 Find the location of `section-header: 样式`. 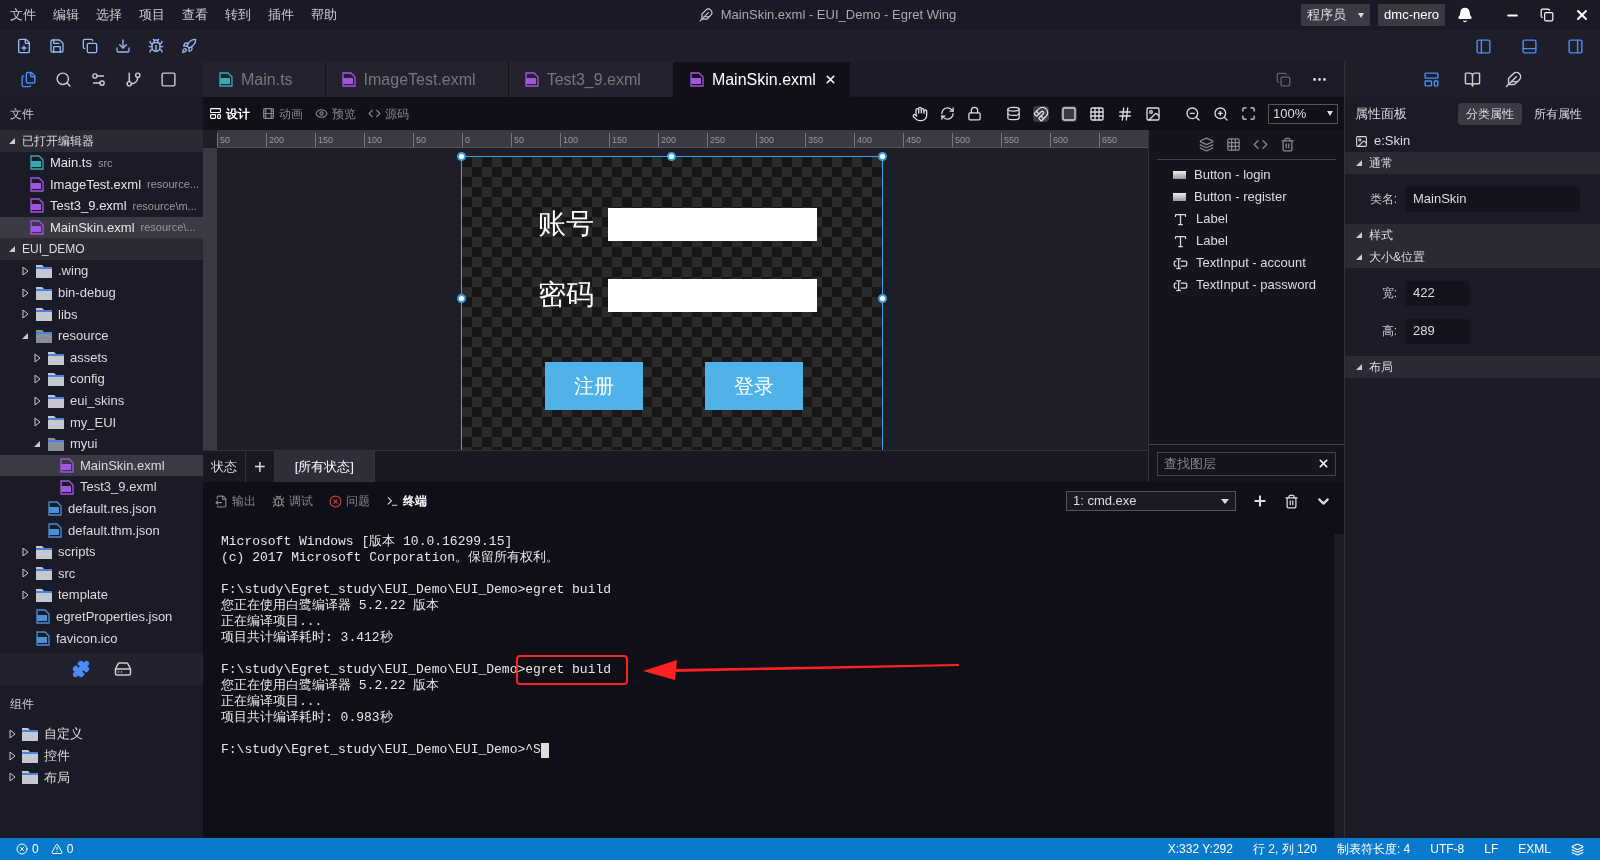

section-header: 样式 is located at coordinates (1381, 235).